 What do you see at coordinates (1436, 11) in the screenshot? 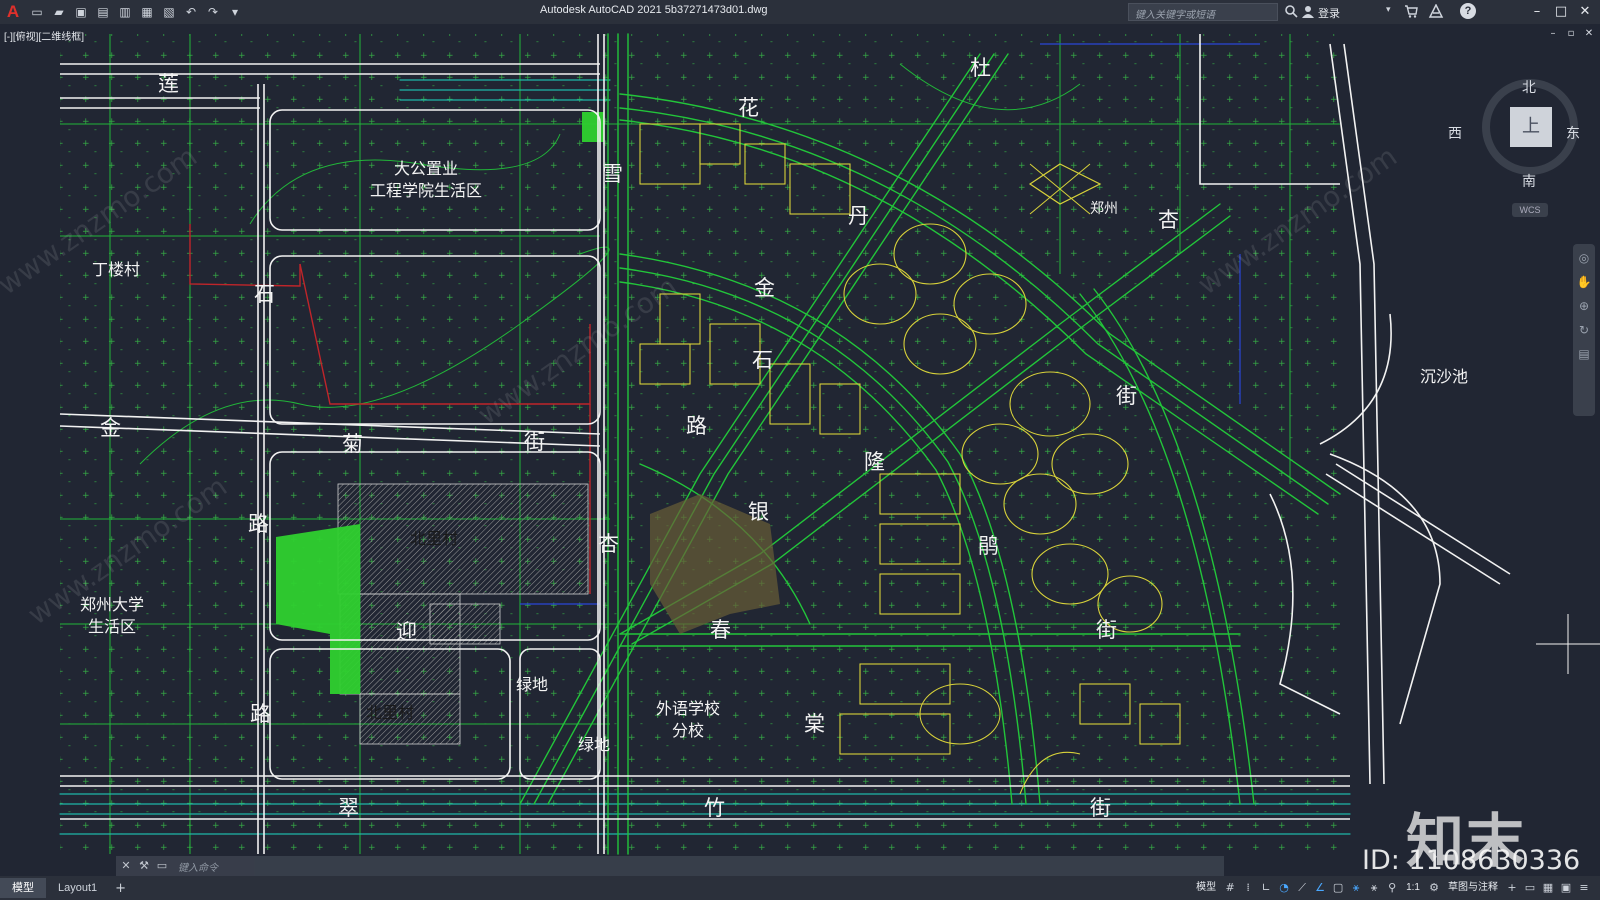
I see `autodesk-account-icon` at bounding box center [1436, 11].